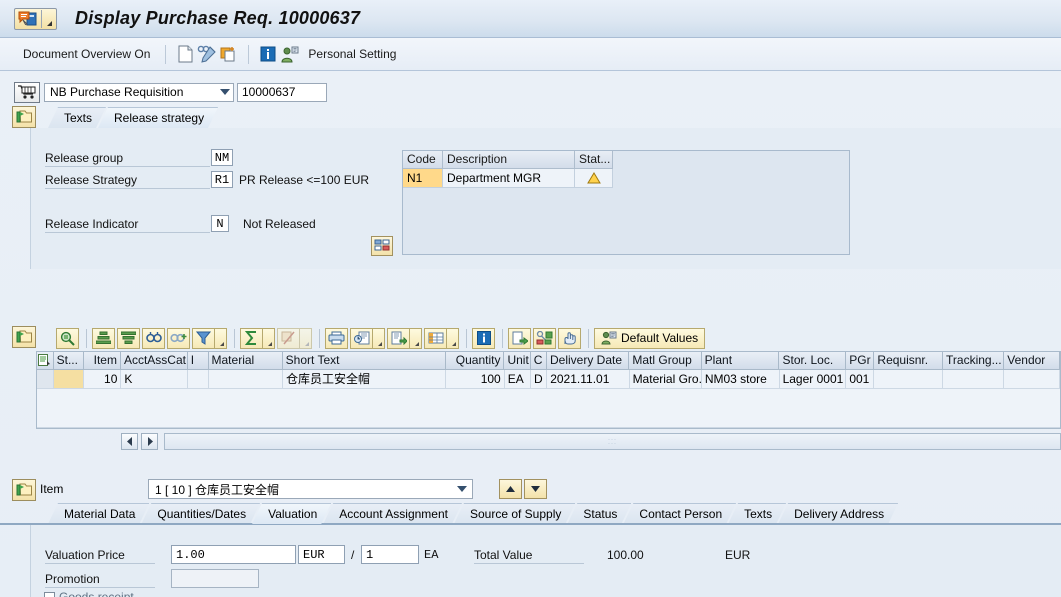 This screenshot has width=1061, height=597. I want to click on personal-setting-label: Personal Setting, so click(352, 54).